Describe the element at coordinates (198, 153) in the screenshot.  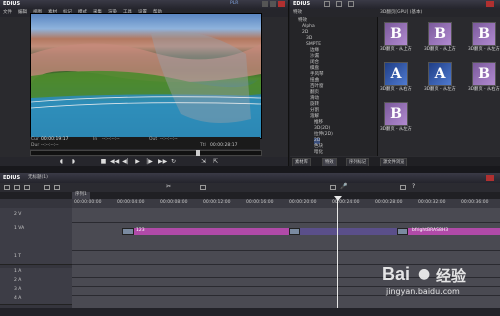
I see `slider-handle` at that location.